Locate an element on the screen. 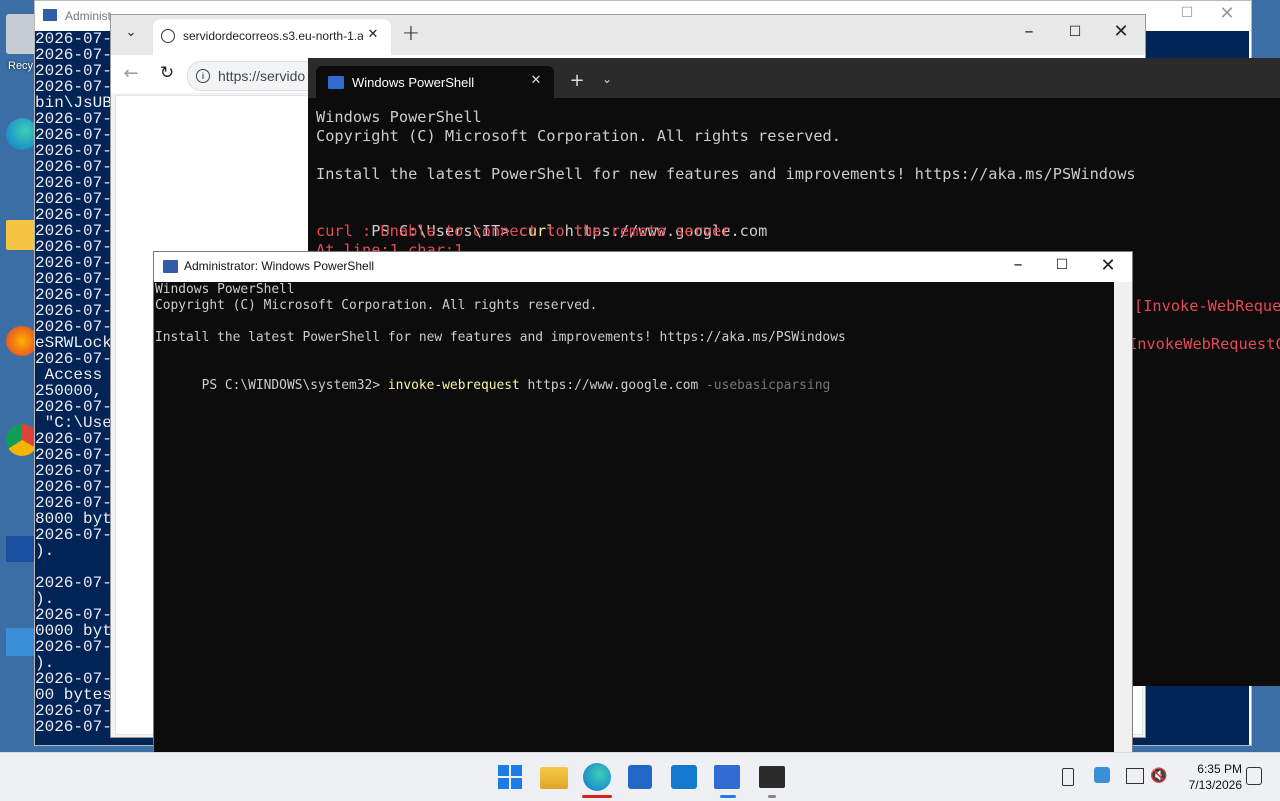 This screenshot has height=801, width=1280. admin-output-line: Windows PowerShell is located at coordinates (225, 289).